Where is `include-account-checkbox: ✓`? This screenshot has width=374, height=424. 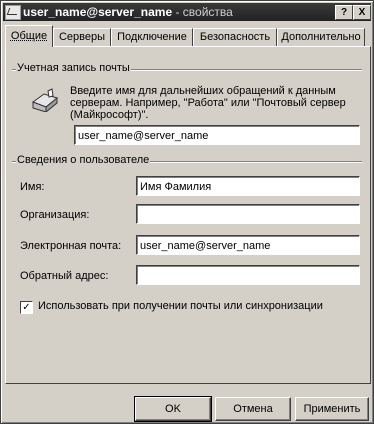 include-account-checkbox: ✓ is located at coordinates (26, 307).